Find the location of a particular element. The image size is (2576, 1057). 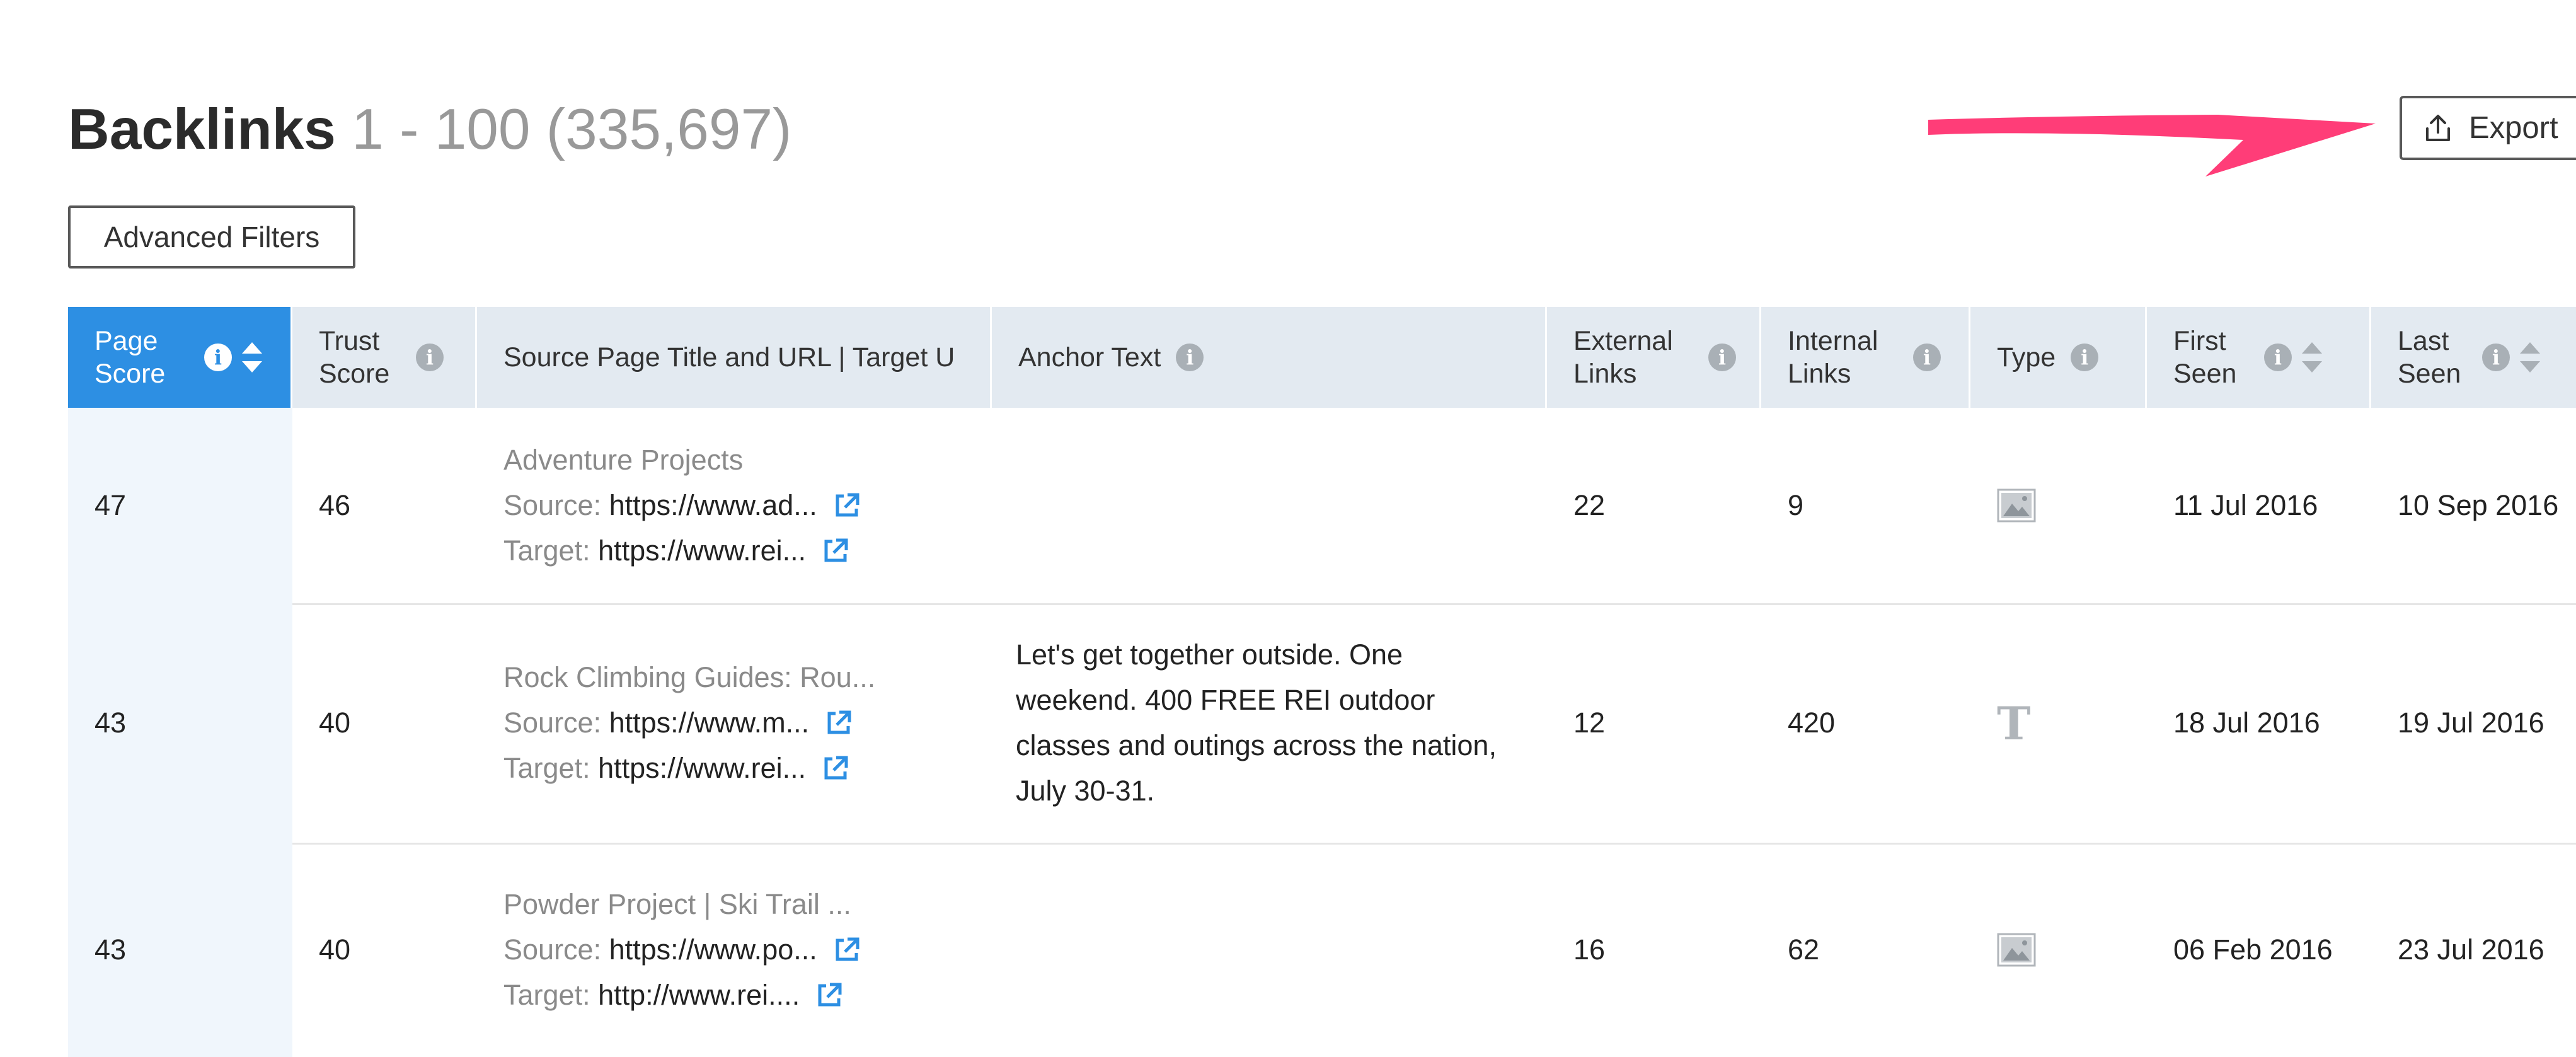

internal-links-cell: 9 is located at coordinates (1796, 505).